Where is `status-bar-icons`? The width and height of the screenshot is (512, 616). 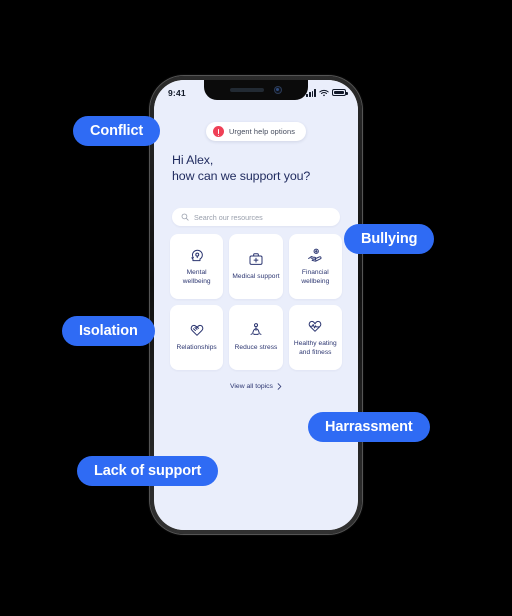 status-bar-icons is located at coordinates (327, 93).